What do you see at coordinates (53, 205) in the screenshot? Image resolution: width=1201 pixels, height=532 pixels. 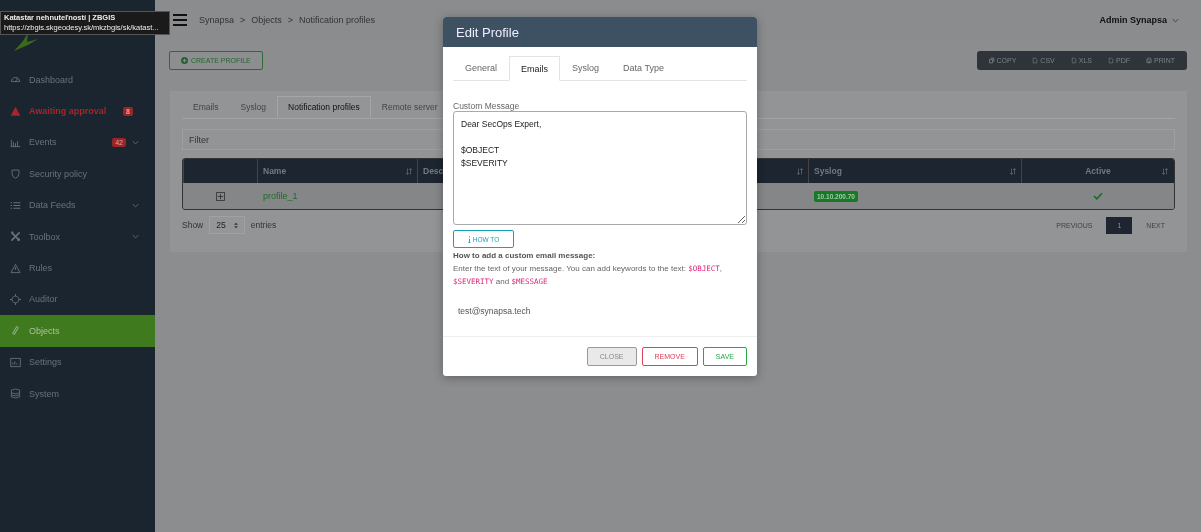 I see `sidebar-label: Data Feeds` at bounding box center [53, 205].